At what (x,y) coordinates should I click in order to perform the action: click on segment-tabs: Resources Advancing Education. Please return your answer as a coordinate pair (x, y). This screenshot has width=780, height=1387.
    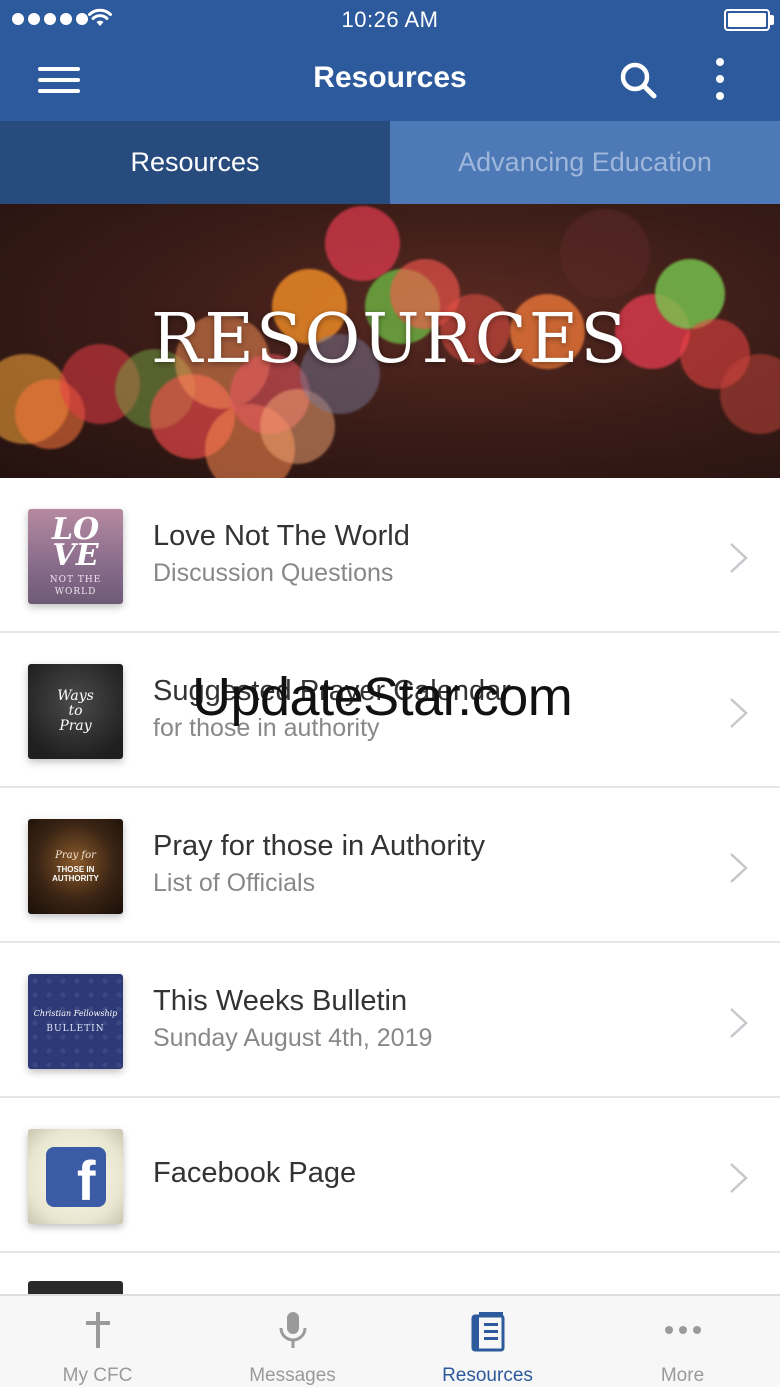
    Looking at the image, I should click on (390, 162).